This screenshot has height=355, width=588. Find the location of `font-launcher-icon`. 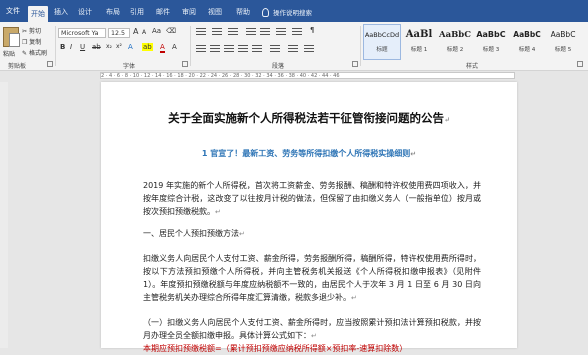

font-launcher-icon is located at coordinates (185, 64).